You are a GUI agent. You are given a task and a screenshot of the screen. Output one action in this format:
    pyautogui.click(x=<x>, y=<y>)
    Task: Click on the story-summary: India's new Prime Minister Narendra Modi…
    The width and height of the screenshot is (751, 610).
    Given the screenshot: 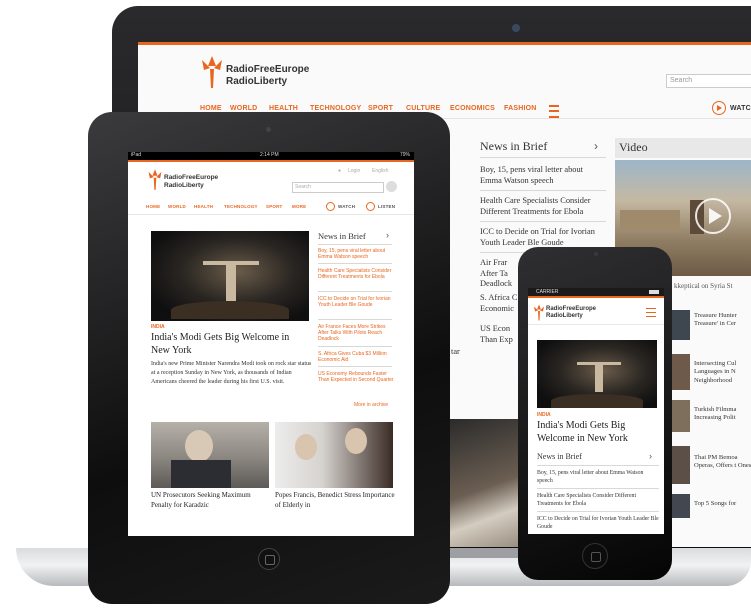 What is the action you would take?
    pyautogui.click(x=231, y=373)
    